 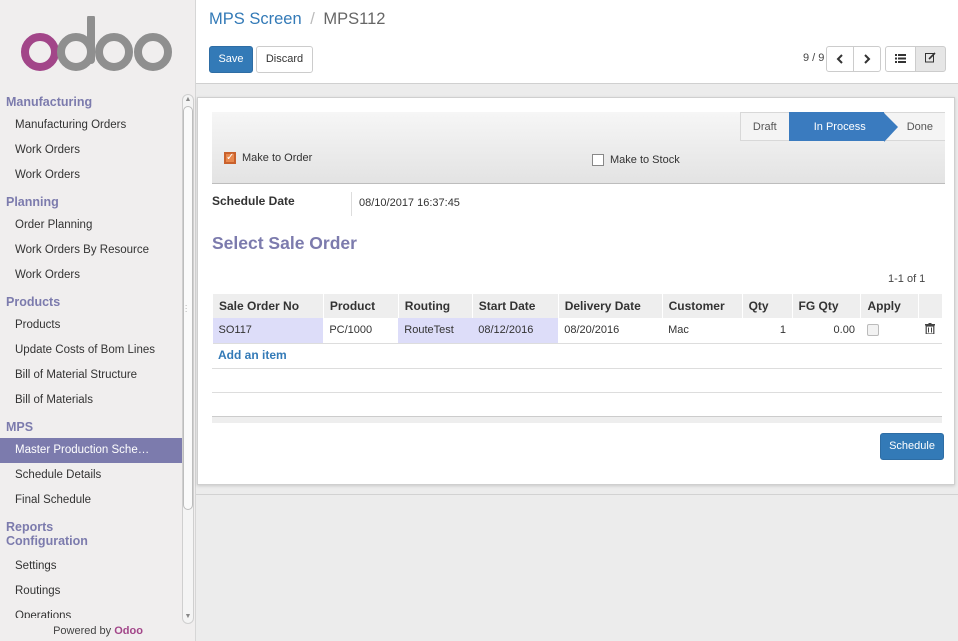 I want to click on make-to-stock-label: Make to Stock, so click(x=645, y=160).